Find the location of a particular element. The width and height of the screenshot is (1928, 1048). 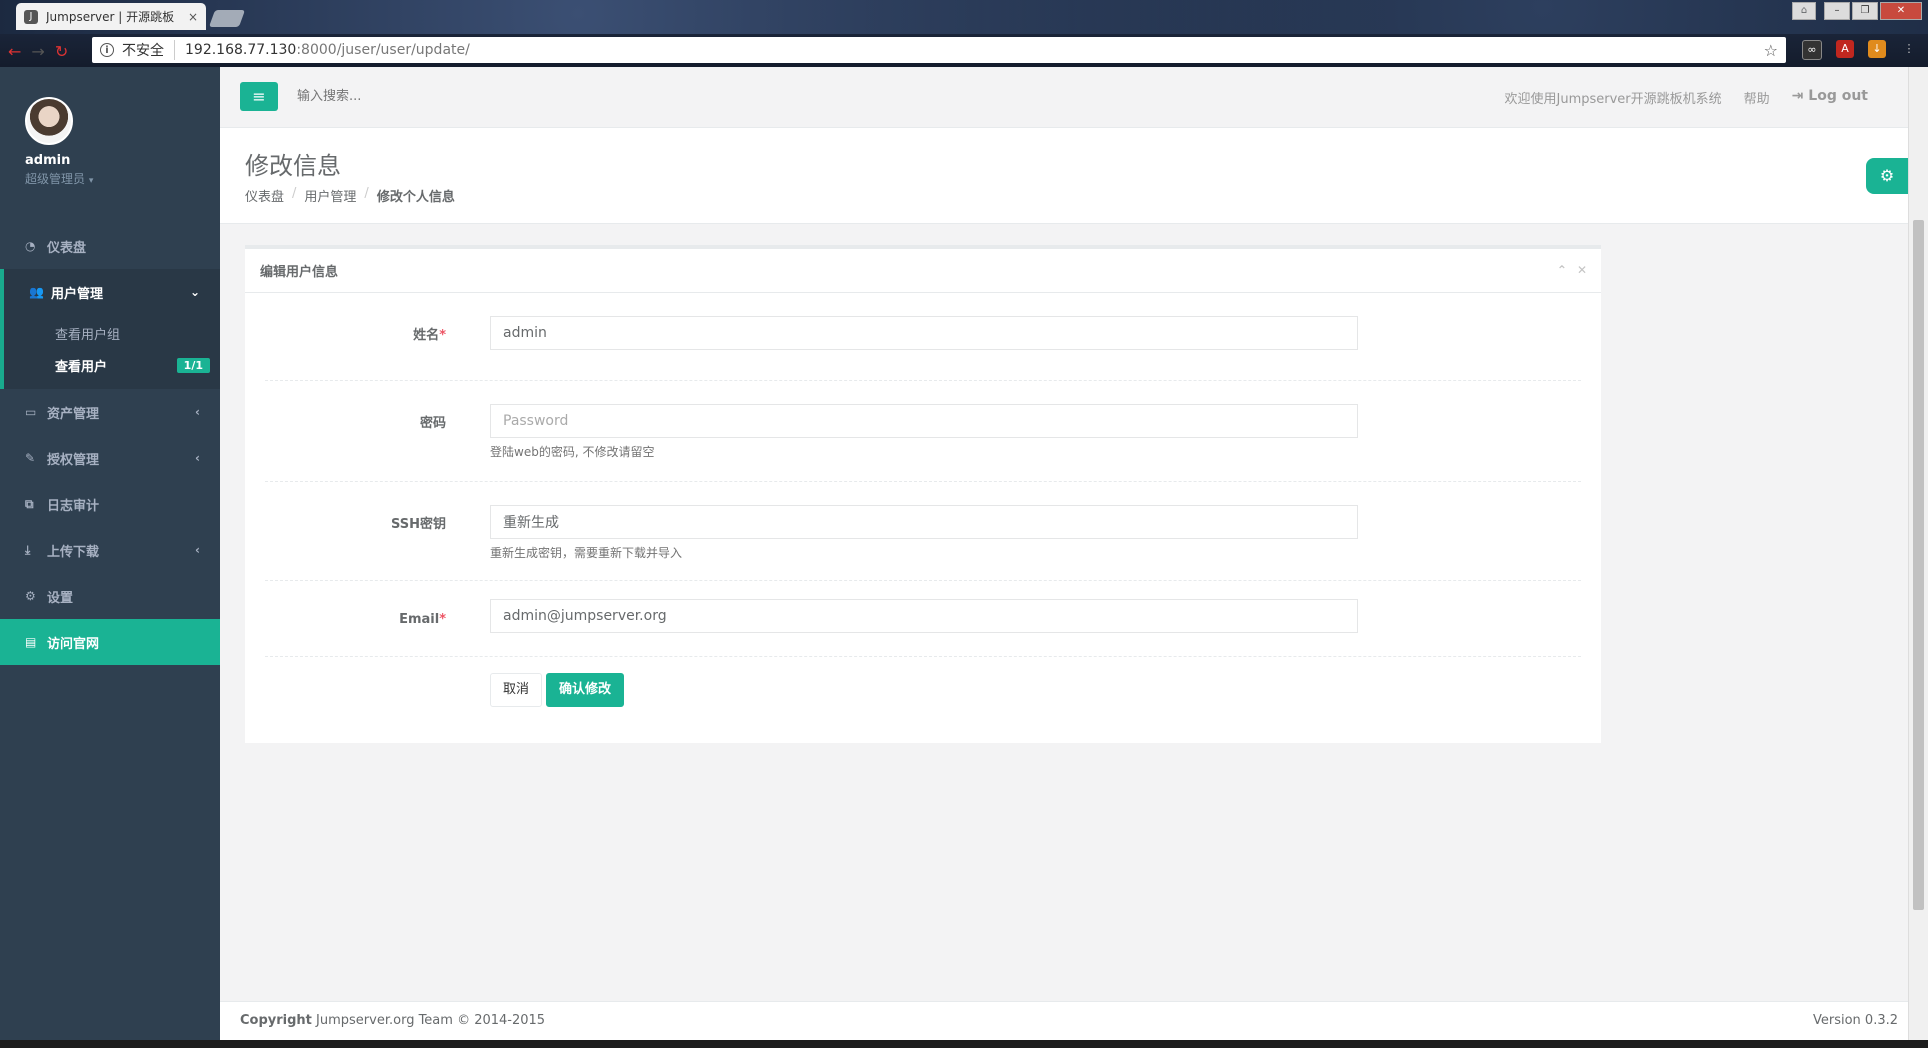

browser-menu-icon: ⋮ is located at coordinates (1909, 49).